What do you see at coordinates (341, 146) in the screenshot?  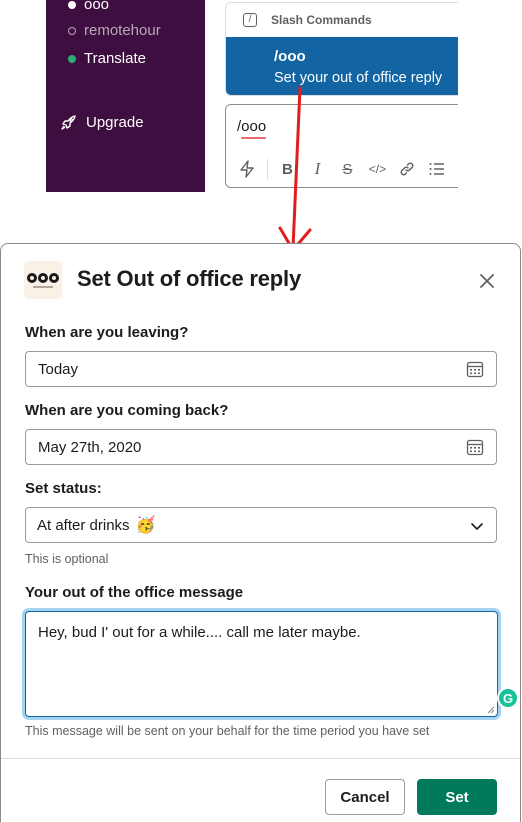 I see `message-composer: /ooo B I S </>` at bounding box center [341, 146].